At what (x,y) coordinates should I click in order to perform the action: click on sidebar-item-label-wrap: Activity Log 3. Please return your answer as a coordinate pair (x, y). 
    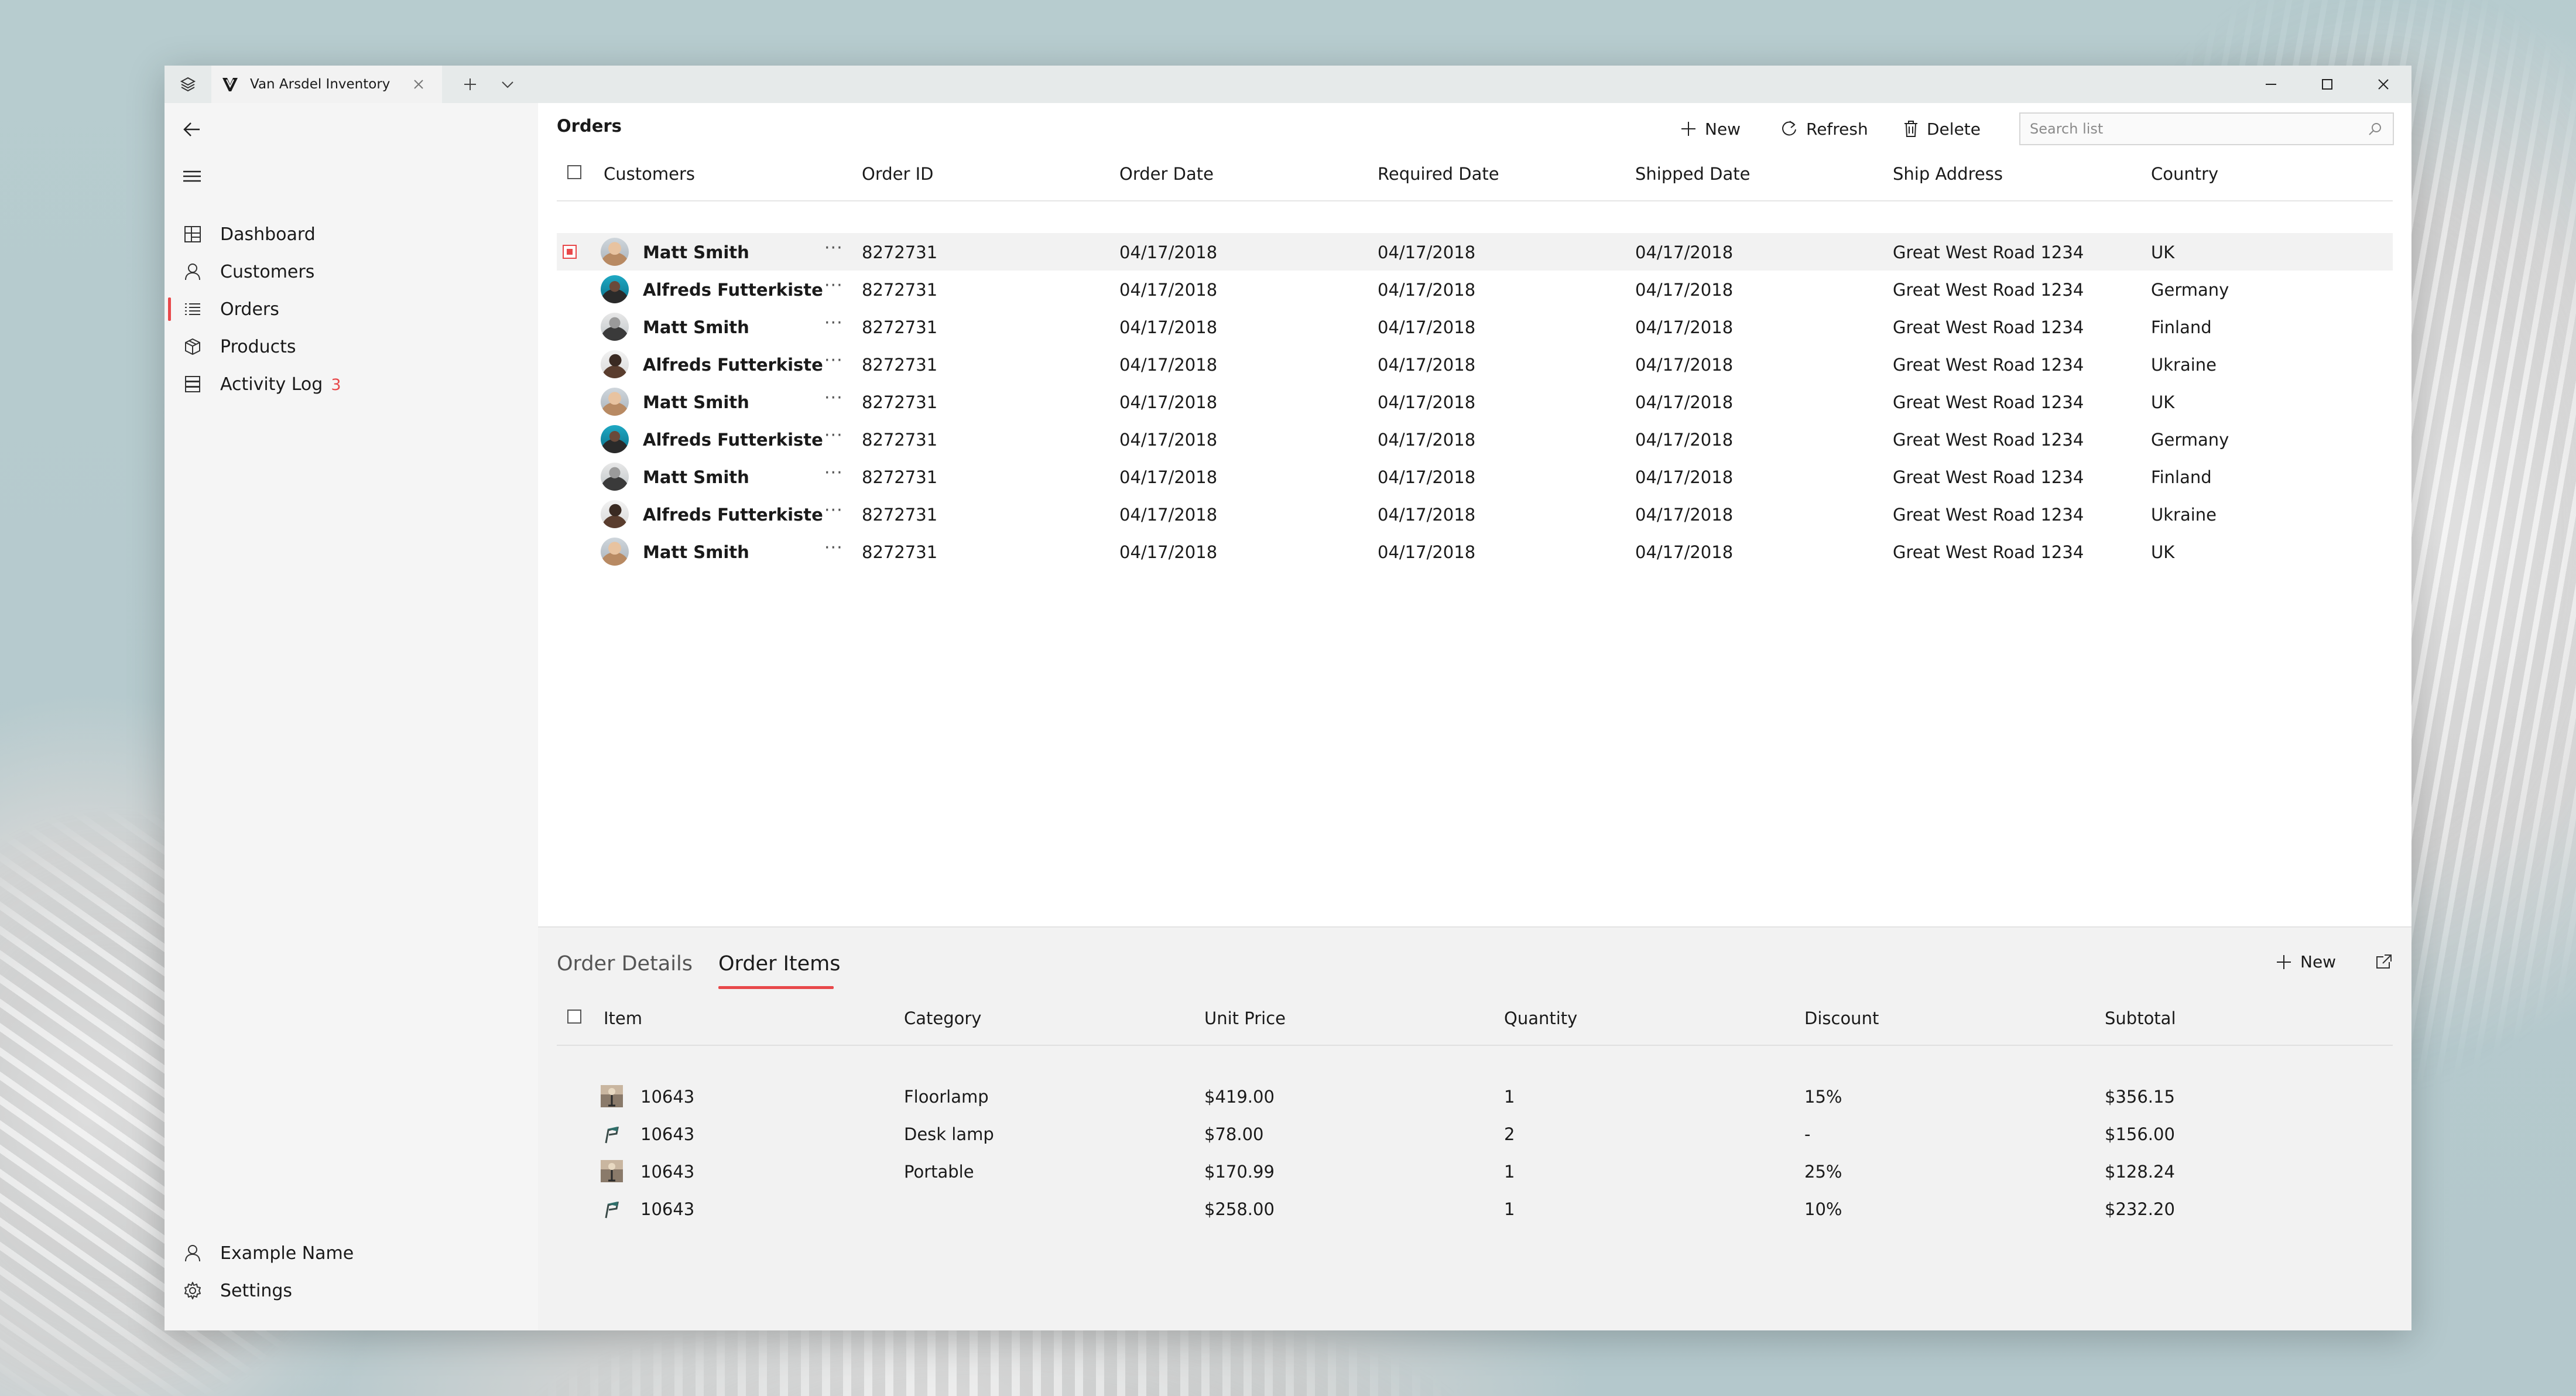
    Looking at the image, I should click on (280, 384).